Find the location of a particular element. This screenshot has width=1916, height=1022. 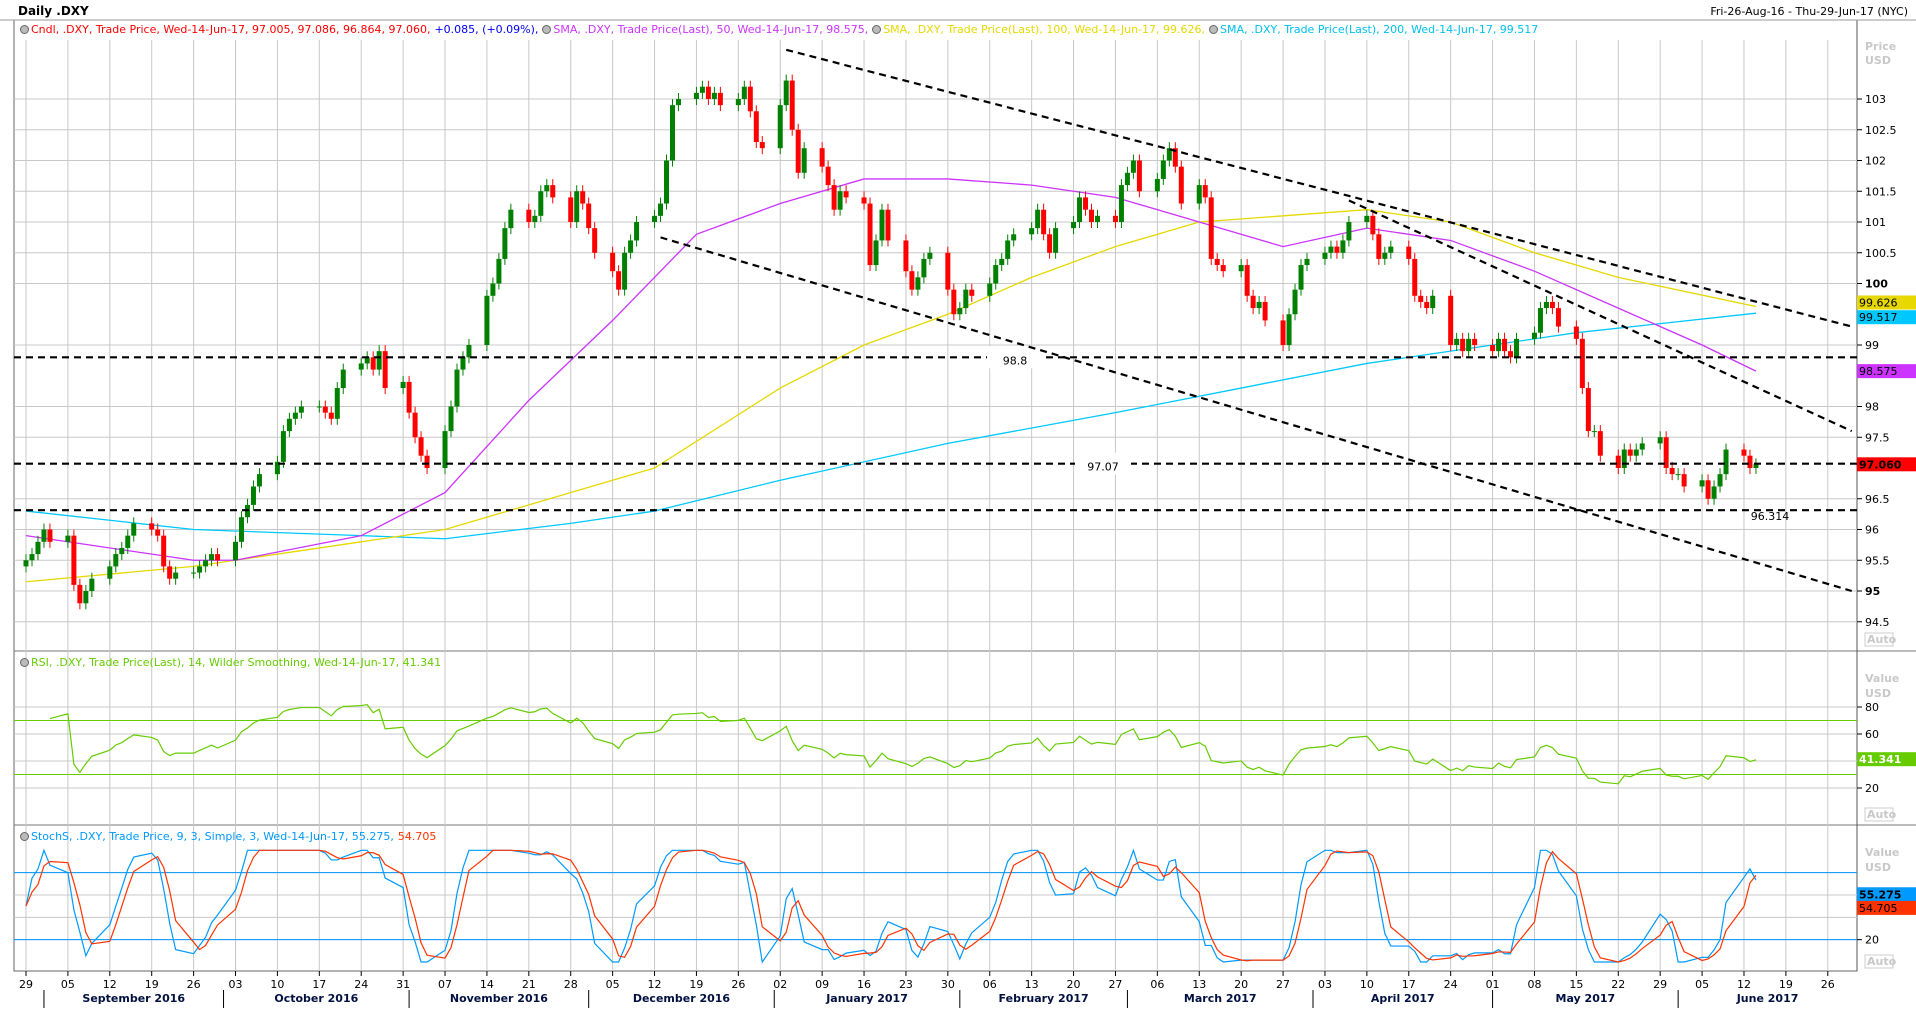

auto-scale-label: Auto is located at coordinates (1882, 961).